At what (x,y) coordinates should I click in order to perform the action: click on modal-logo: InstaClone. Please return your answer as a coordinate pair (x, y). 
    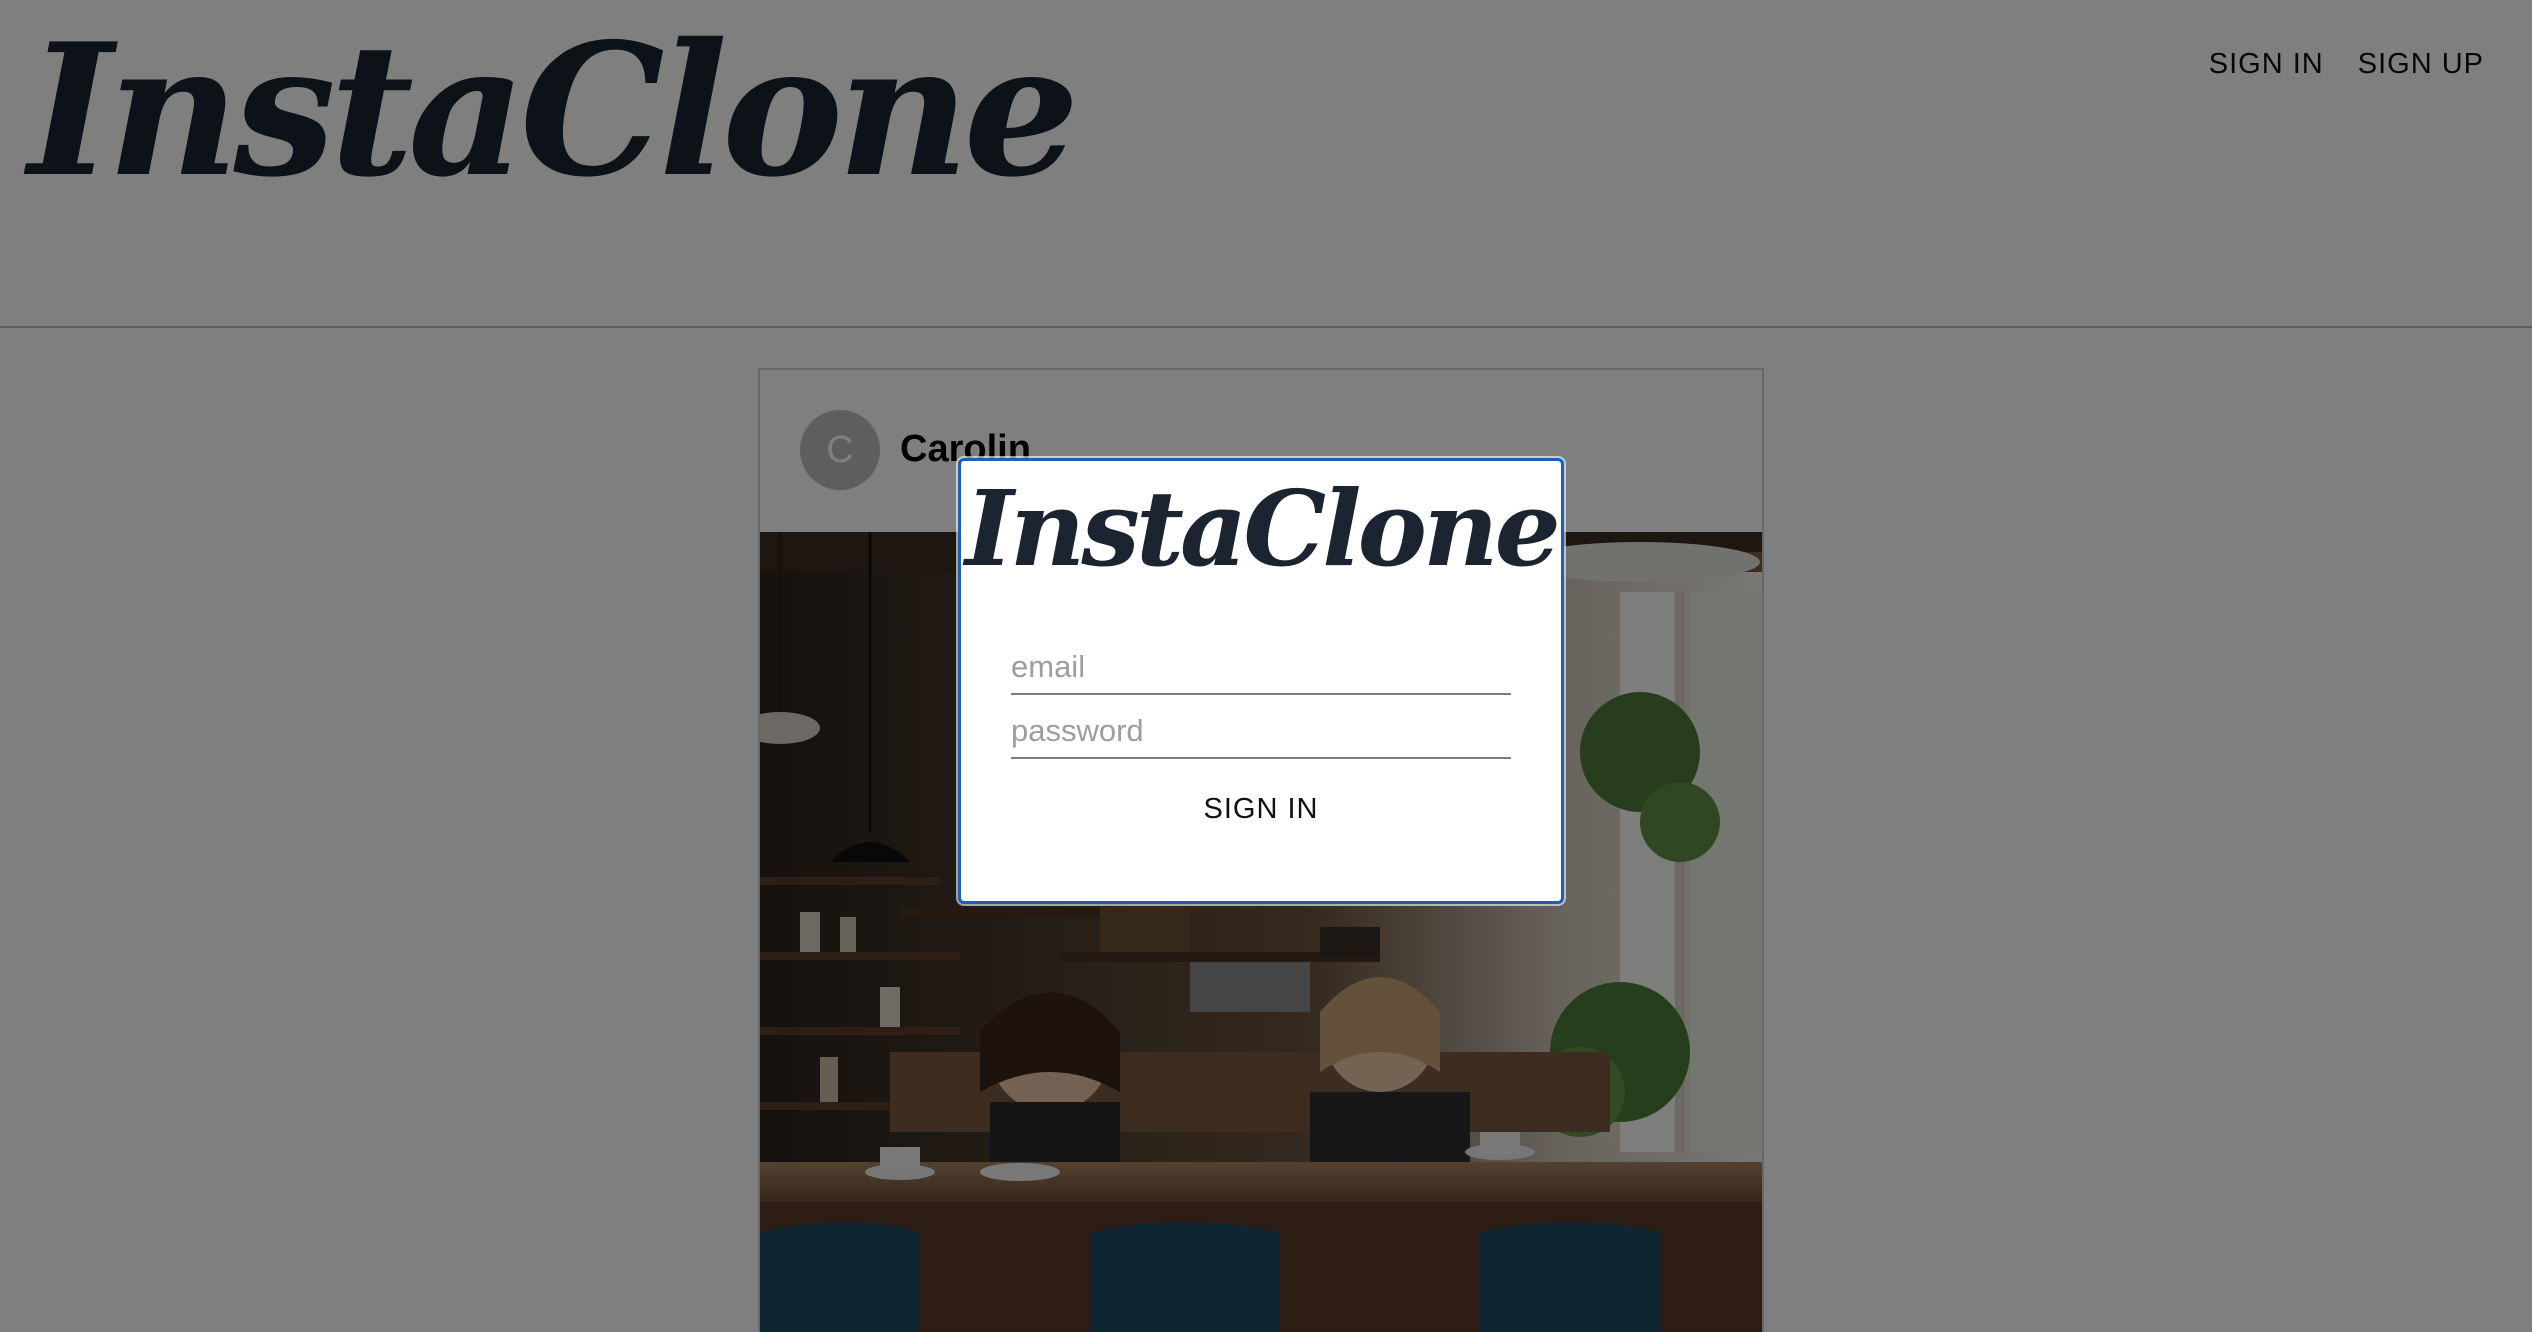
    Looking at the image, I should click on (1263, 528).